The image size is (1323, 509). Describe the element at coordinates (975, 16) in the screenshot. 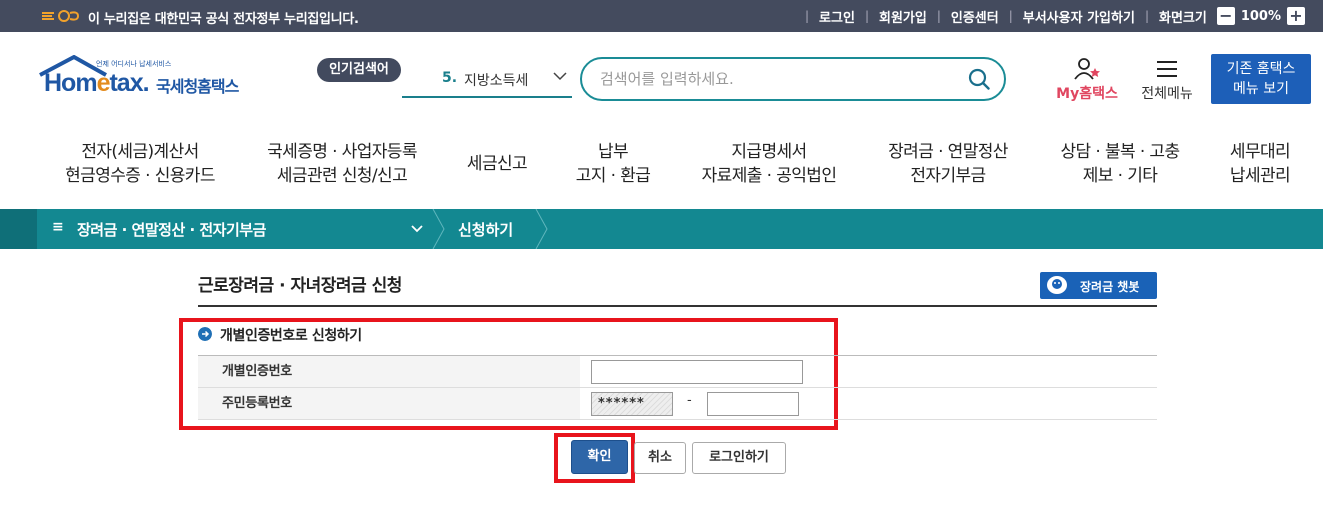

I see `cert-center-link: 인증센터` at that location.